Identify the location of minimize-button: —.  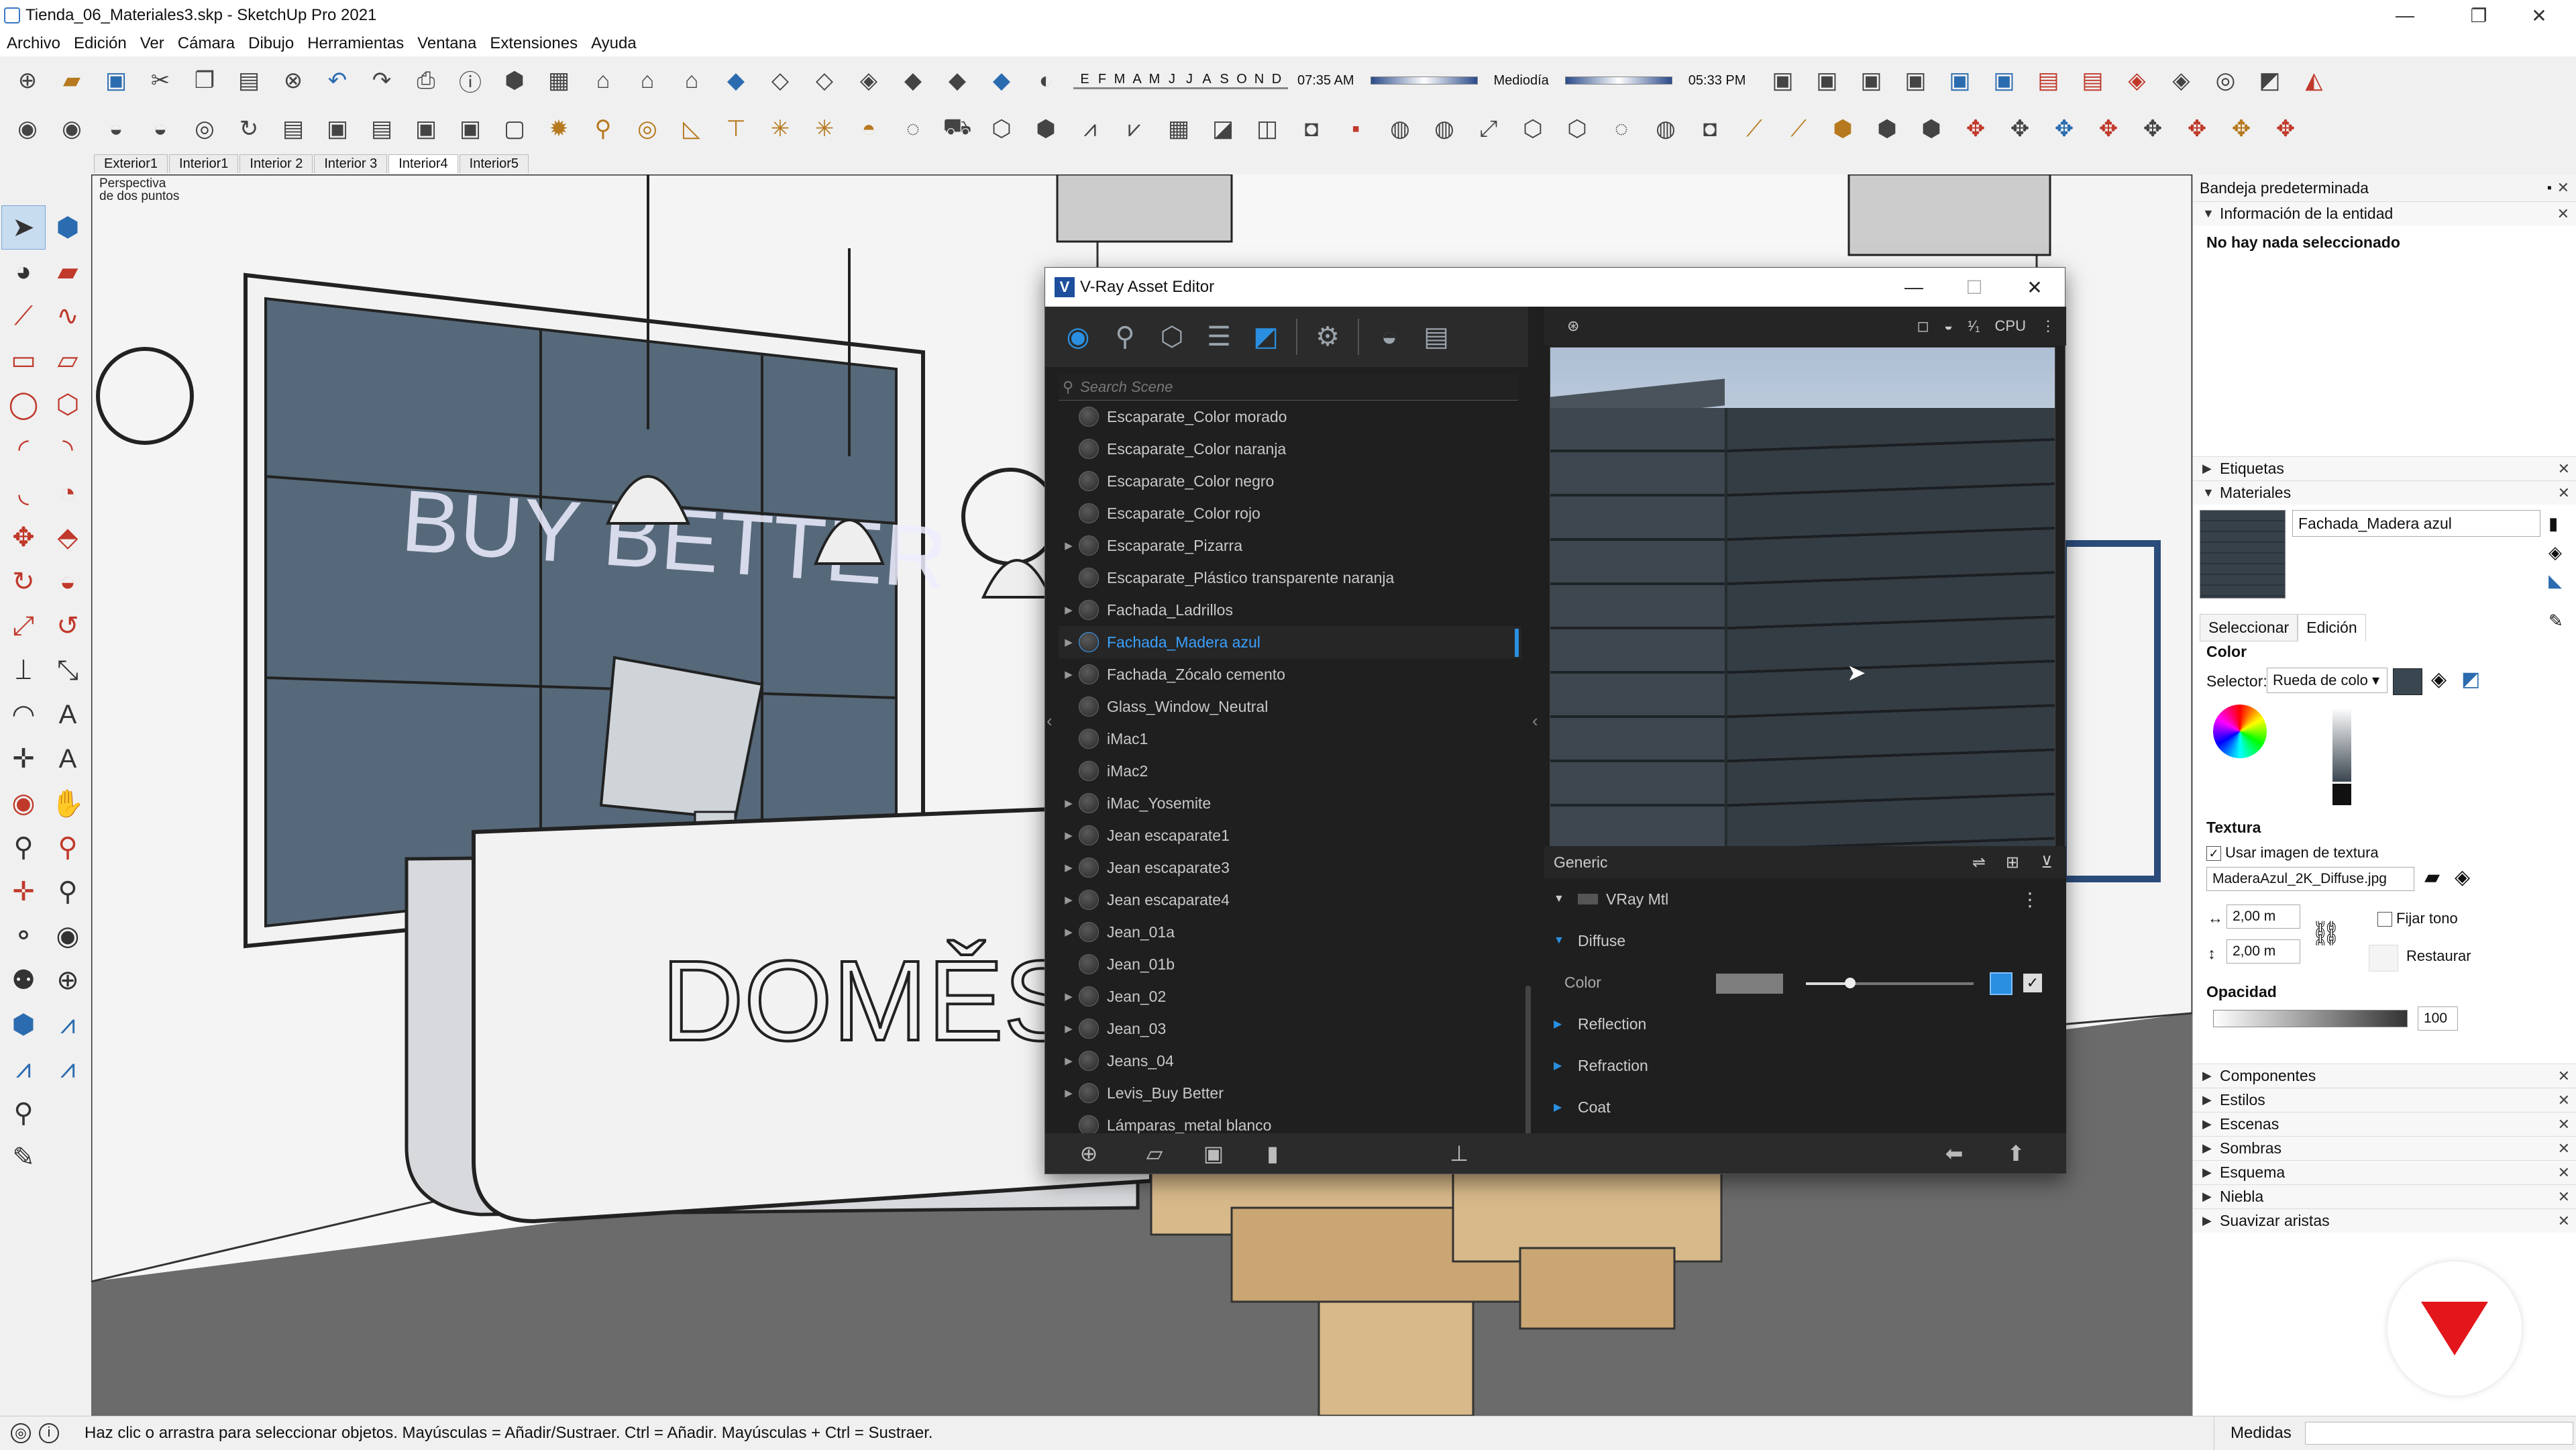
(2405, 15).